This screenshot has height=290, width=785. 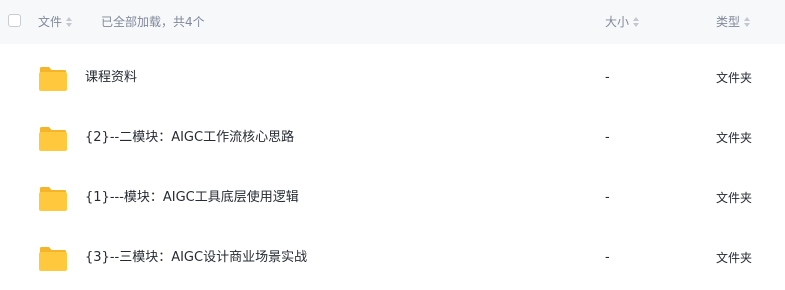 I want to click on type-column-label: 类型, so click(x=728, y=22).